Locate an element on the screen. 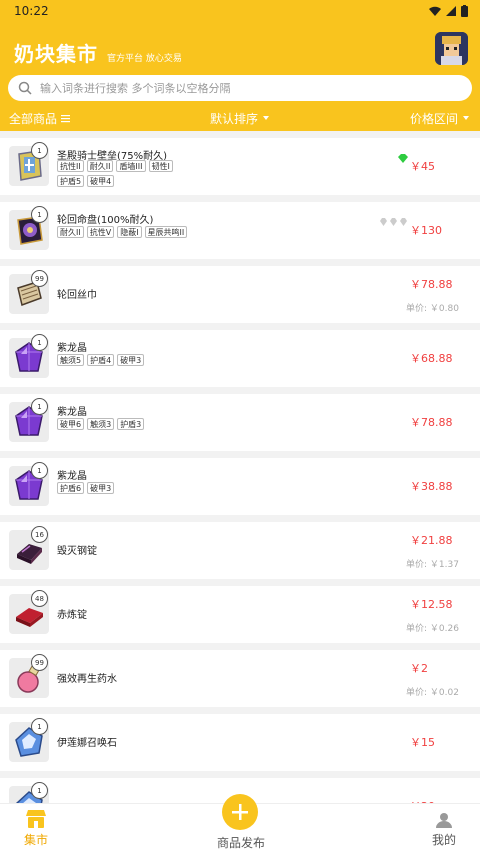  summon-stone-icon is located at coordinates (29, 746).